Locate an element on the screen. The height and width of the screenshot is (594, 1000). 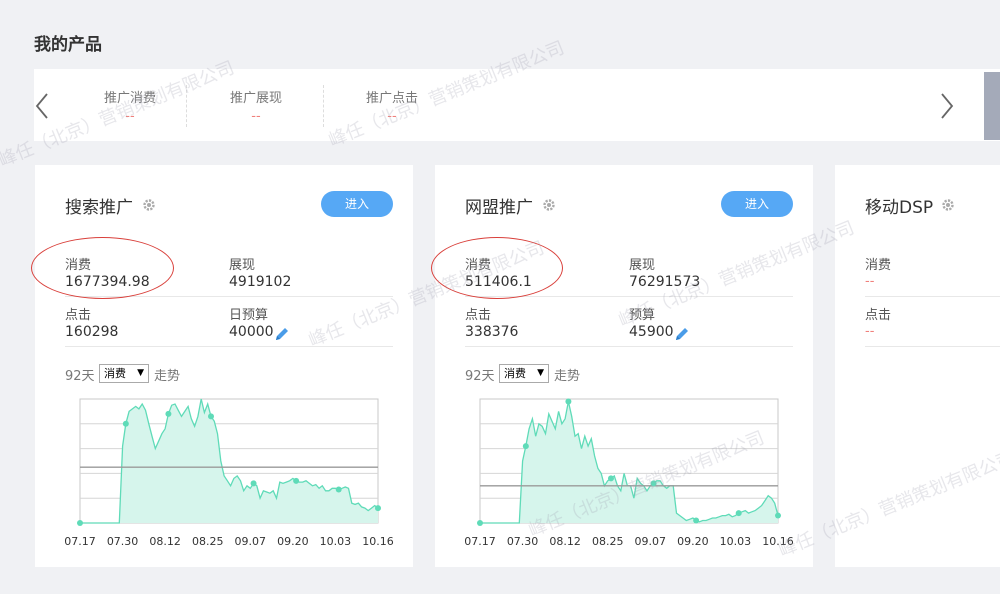
budget-label: 日预算 is located at coordinates (249, 315).